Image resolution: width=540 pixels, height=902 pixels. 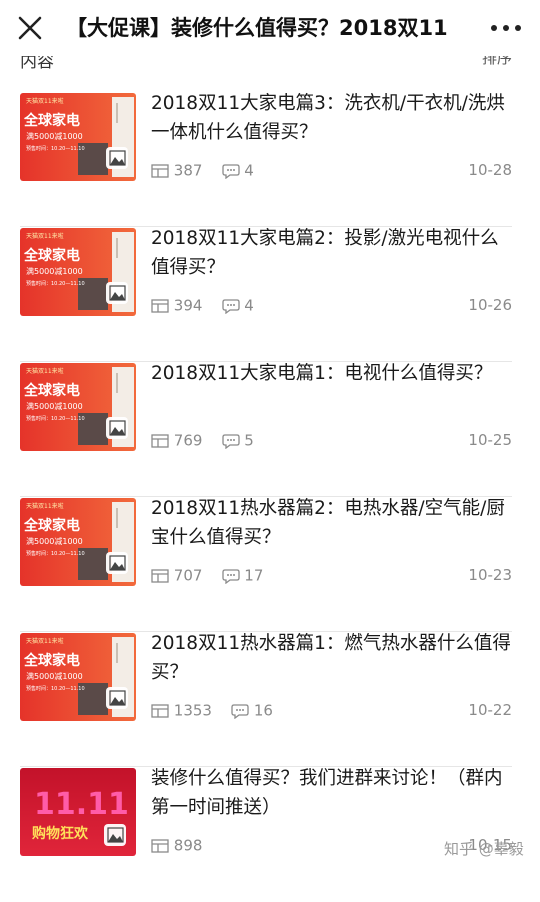 I want to click on article-meta: 1353 16, so click(x=212, y=711).